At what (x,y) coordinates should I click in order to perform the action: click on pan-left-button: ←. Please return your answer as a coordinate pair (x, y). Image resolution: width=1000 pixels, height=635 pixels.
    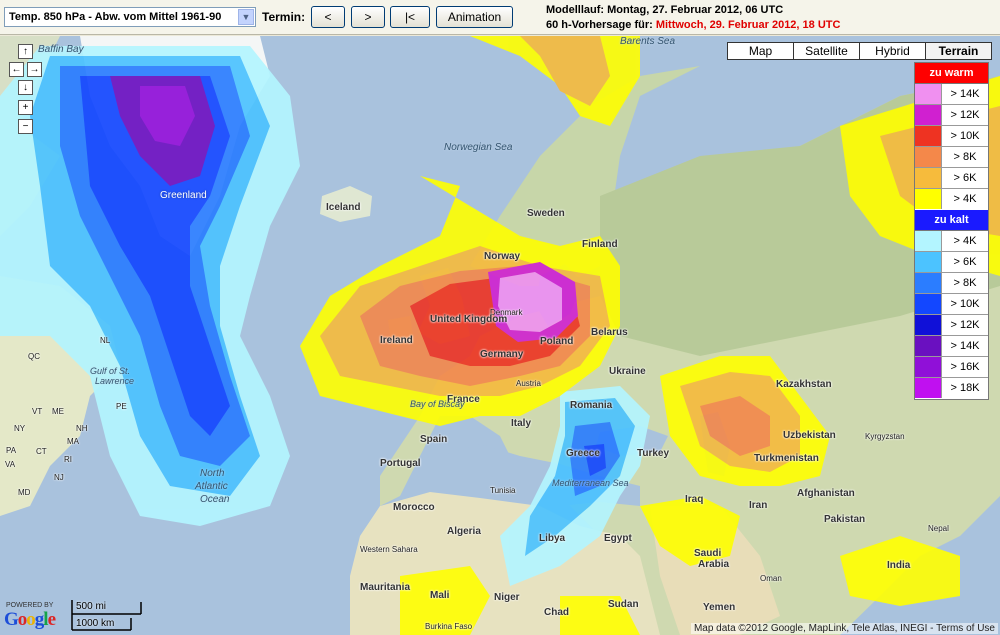
    Looking at the image, I should click on (16, 69).